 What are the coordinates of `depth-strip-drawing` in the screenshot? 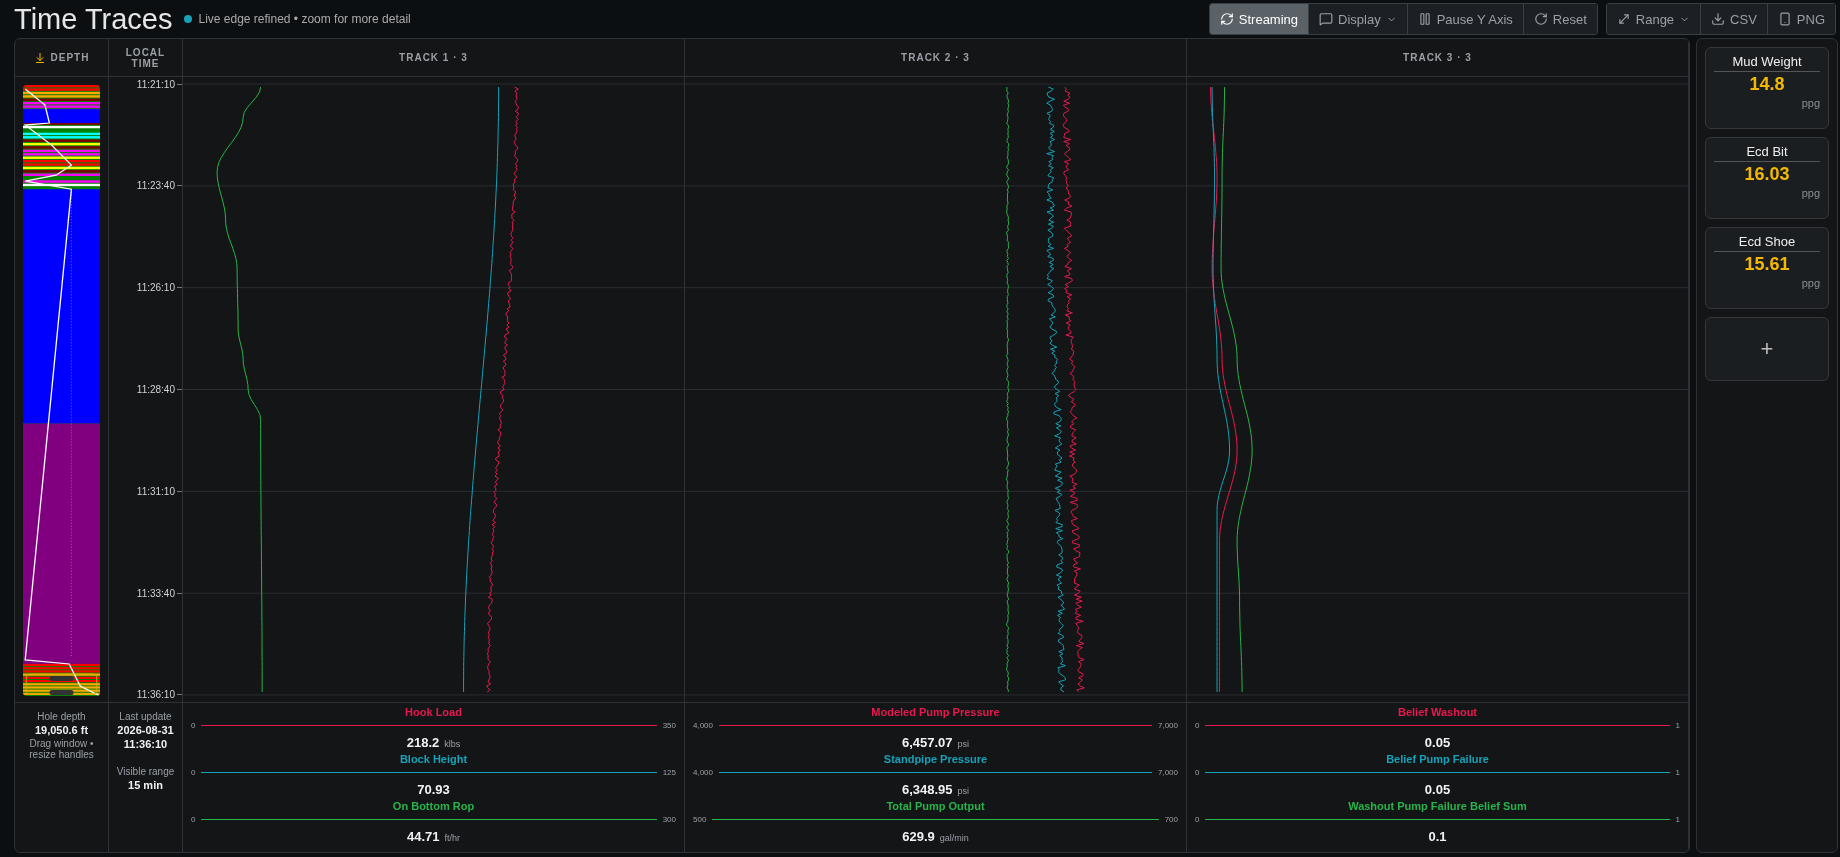 It's located at (61, 390).